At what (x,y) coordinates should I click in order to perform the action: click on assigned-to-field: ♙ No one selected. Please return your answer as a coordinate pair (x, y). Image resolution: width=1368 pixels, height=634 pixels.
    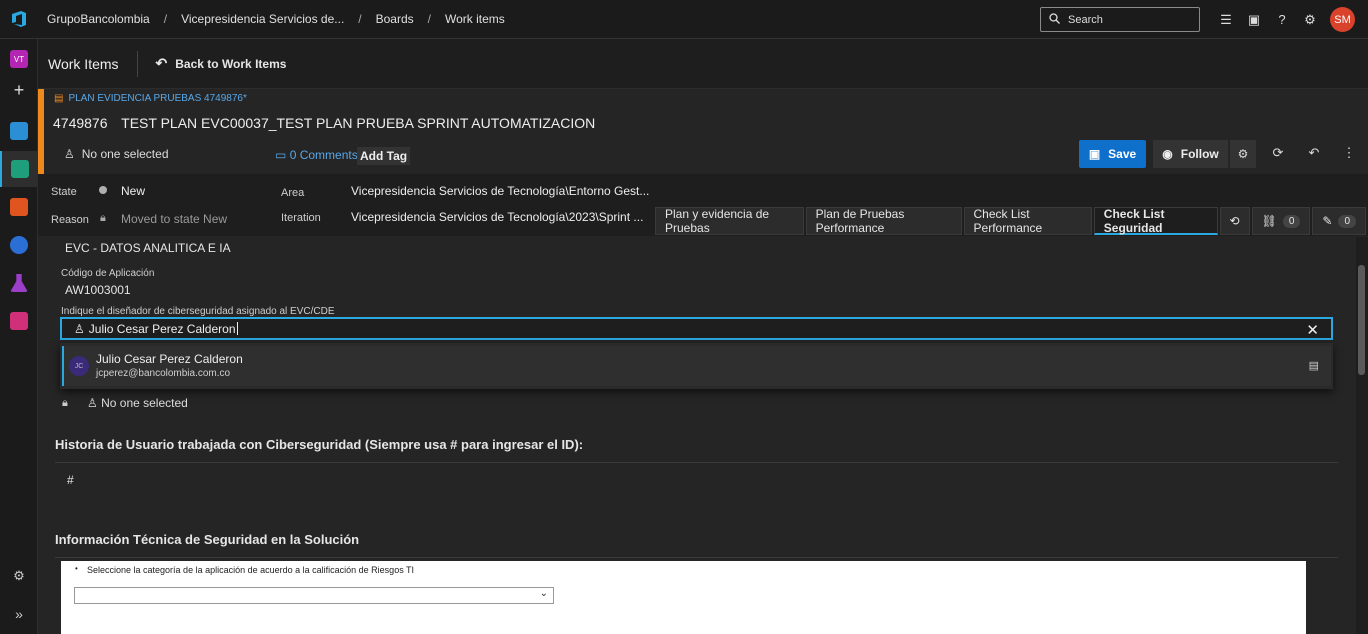
    Looking at the image, I should click on (116, 154).